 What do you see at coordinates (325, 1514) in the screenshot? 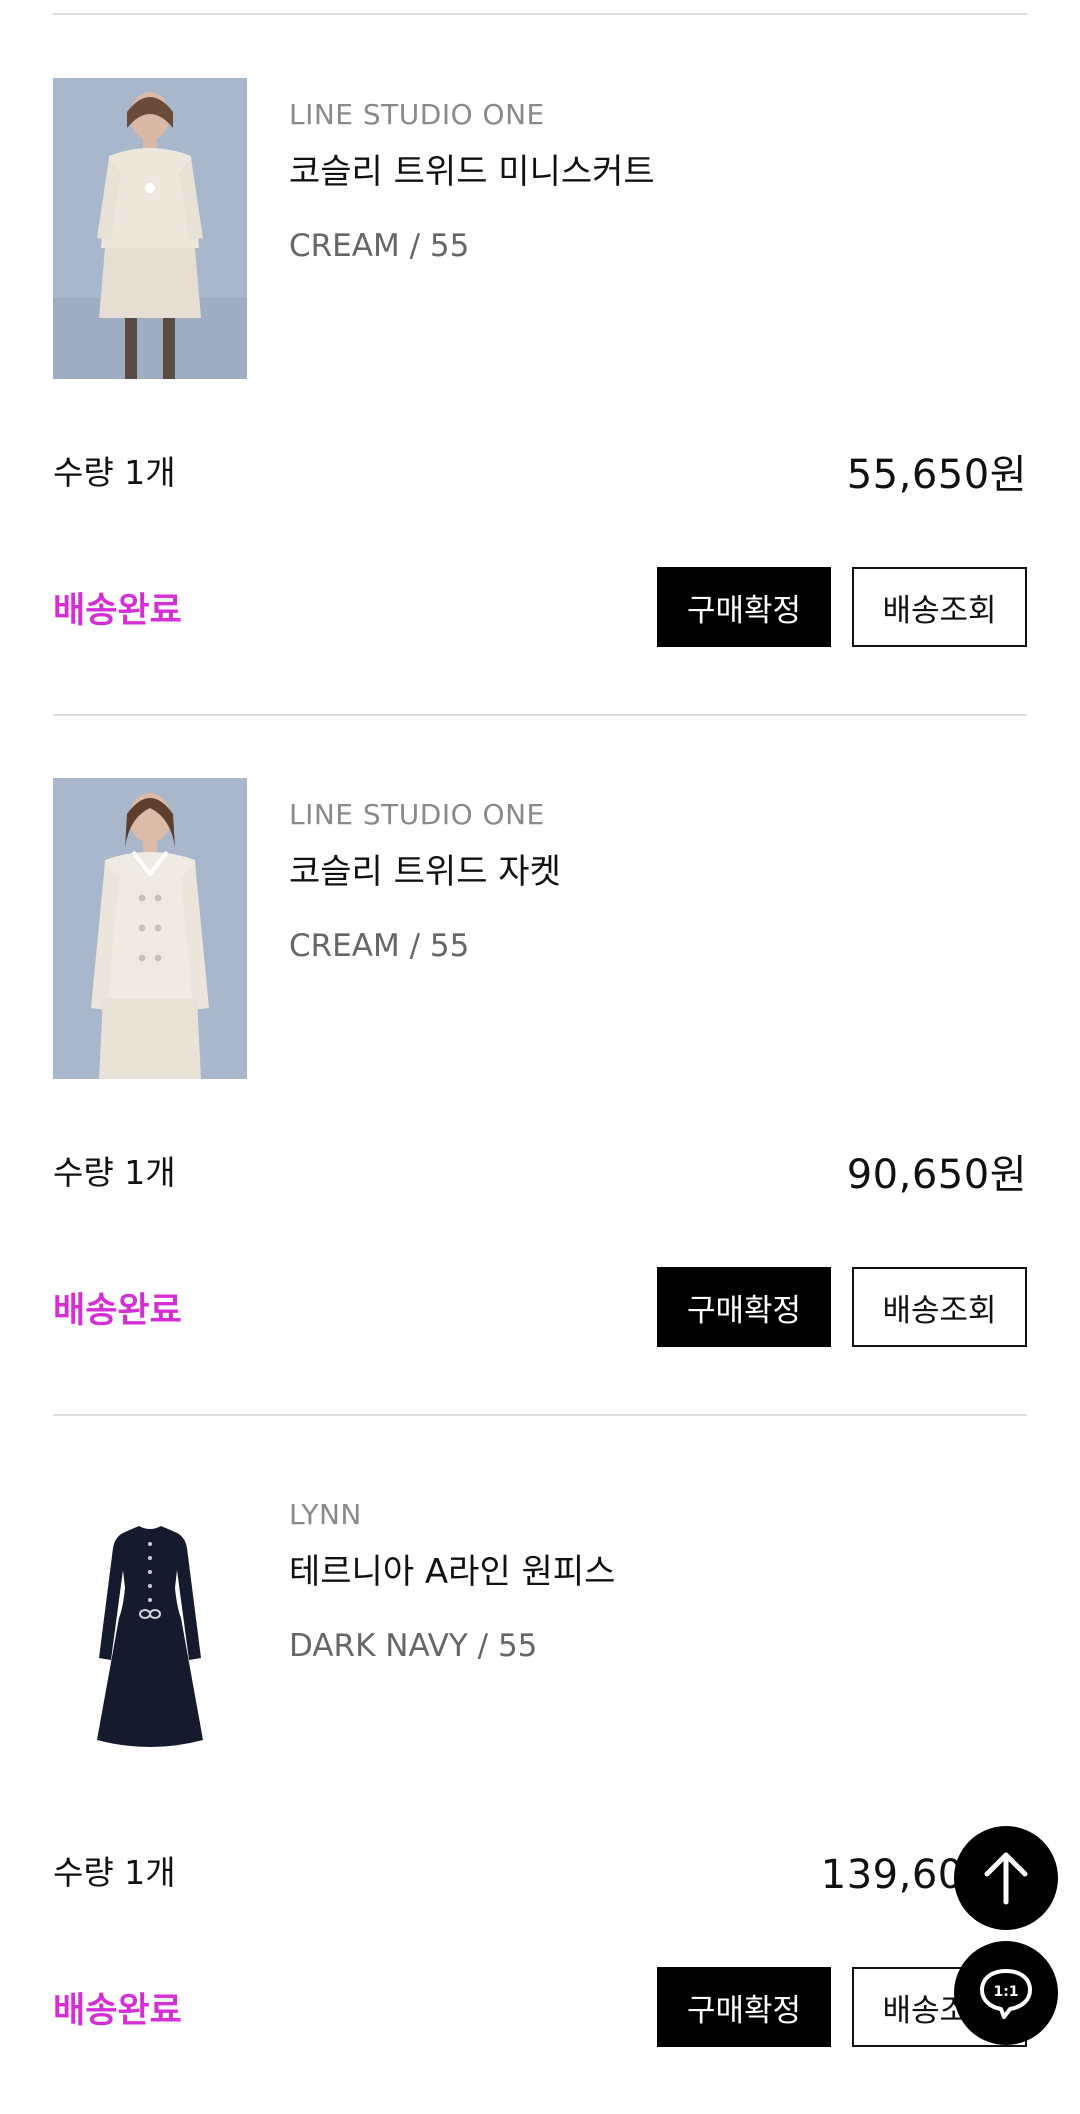
I see `product-brand: LYNN` at bounding box center [325, 1514].